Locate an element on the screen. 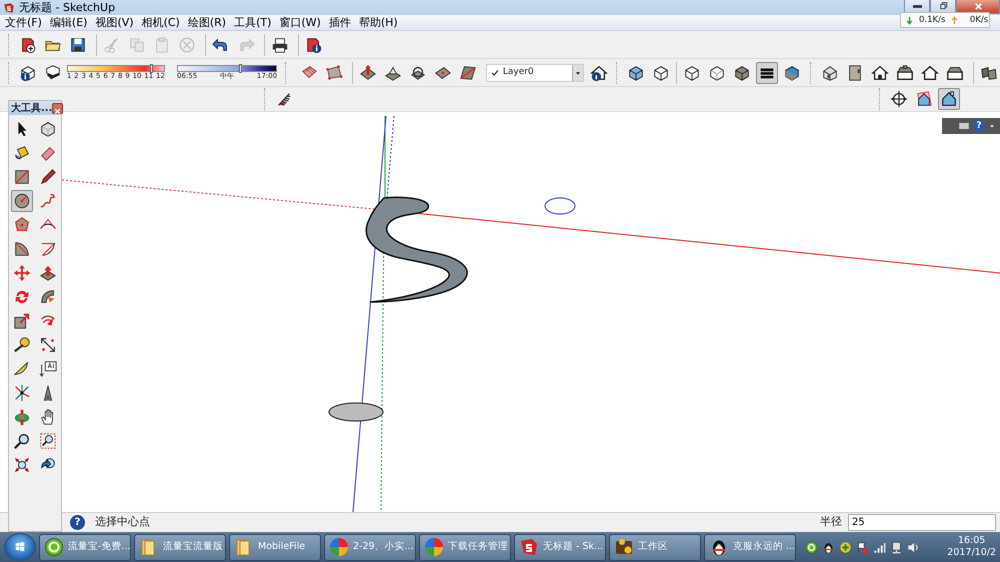  chimney-house-icon is located at coordinates (949, 99).